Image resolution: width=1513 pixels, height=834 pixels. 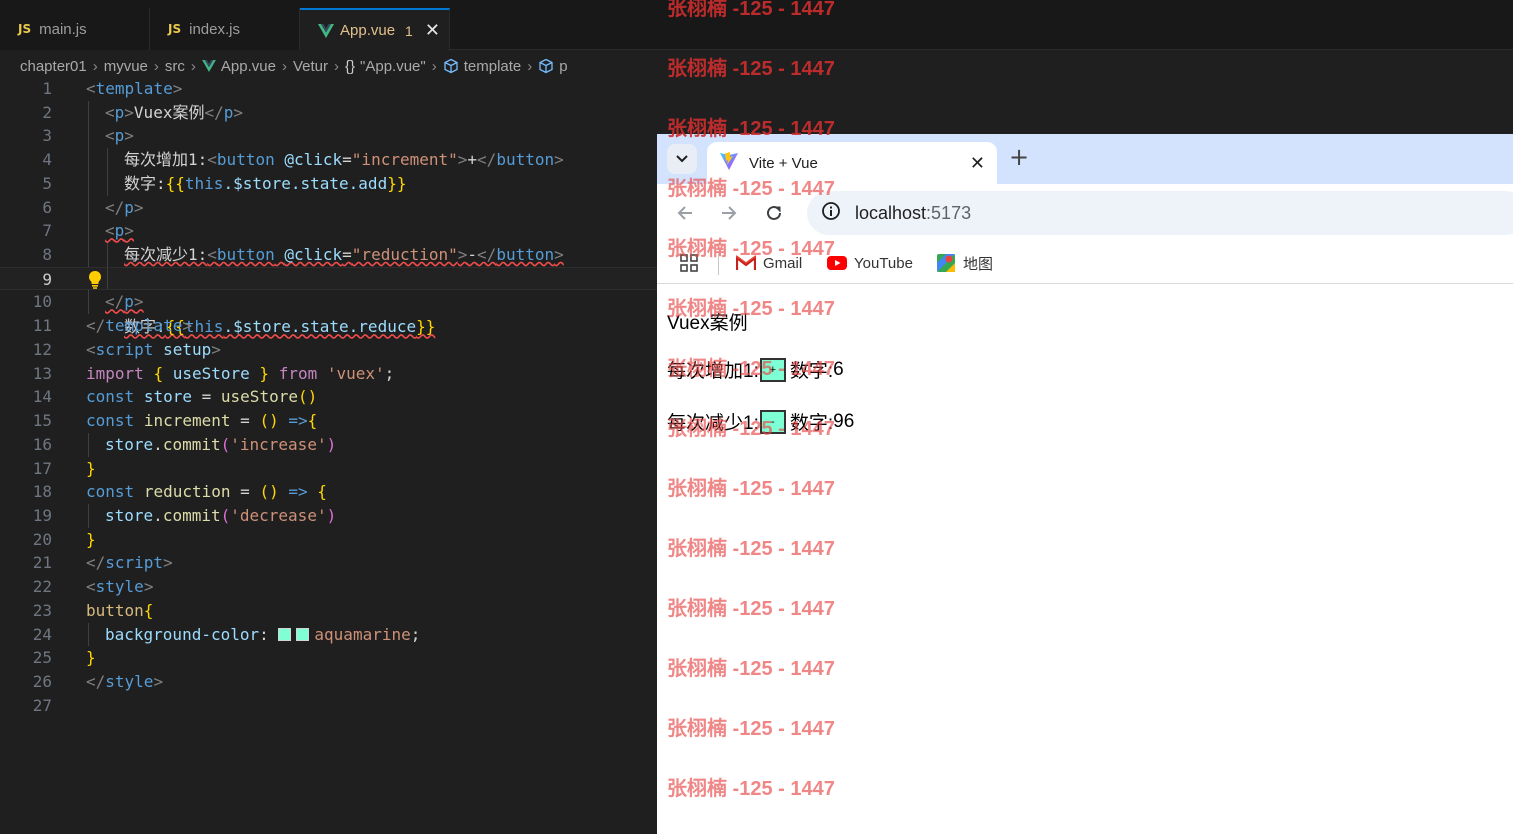 I want to click on code-line: 24 background-color: aquamarine;, so click(x=328, y=634).